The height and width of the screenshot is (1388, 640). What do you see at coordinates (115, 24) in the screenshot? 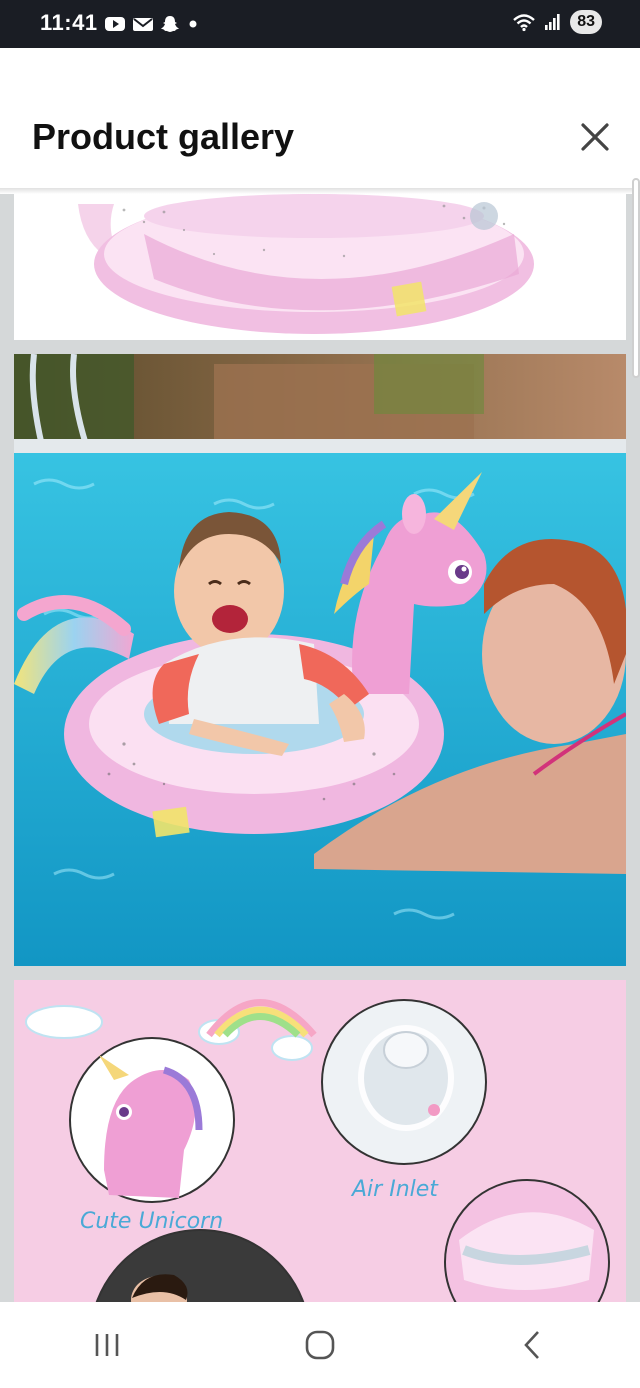
I see `youtube-icon` at bounding box center [115, 24].